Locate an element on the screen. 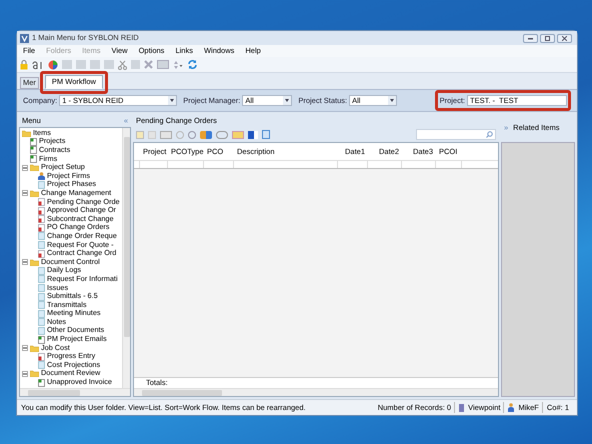  maximize-button is located at coordinates (547, 38).